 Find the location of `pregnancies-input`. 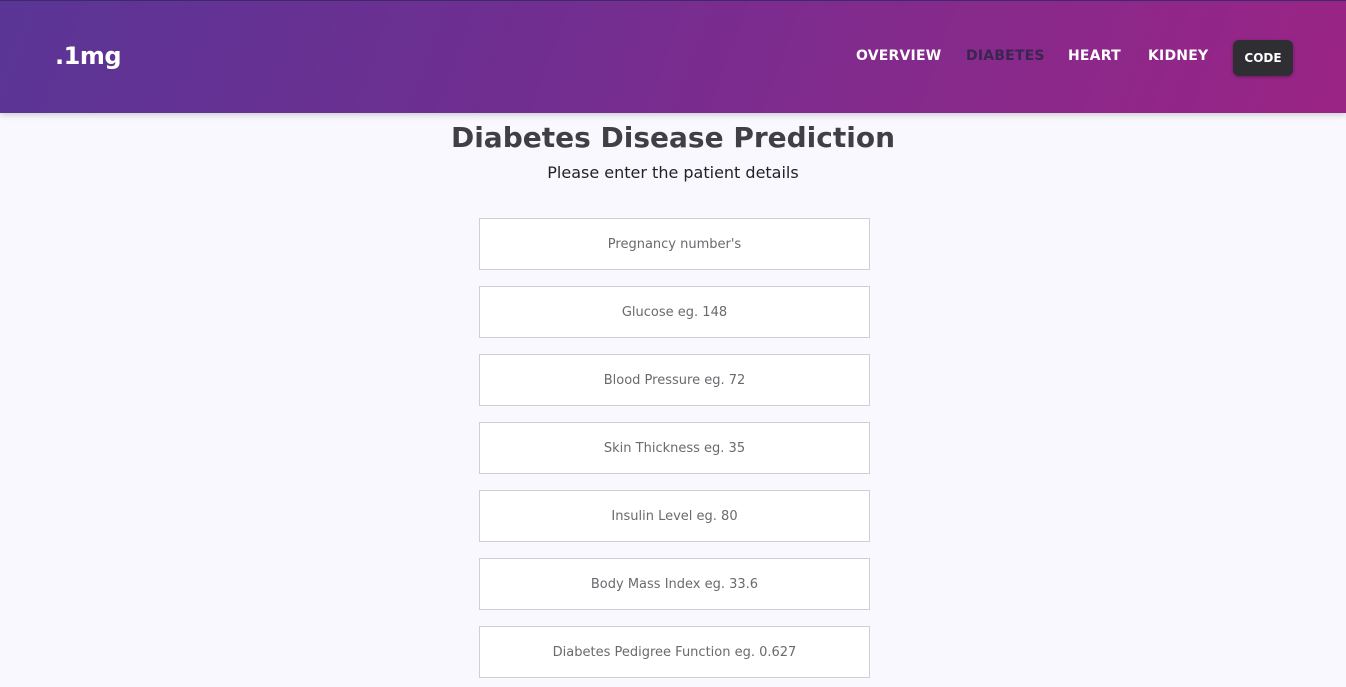

pregnancies-input is located at coordinates (674, 244).